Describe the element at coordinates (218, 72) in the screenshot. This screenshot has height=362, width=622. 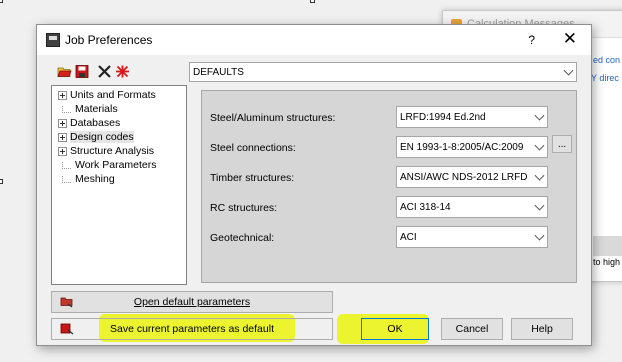
I see `profile-select-value: DEFAULTS` at that location.